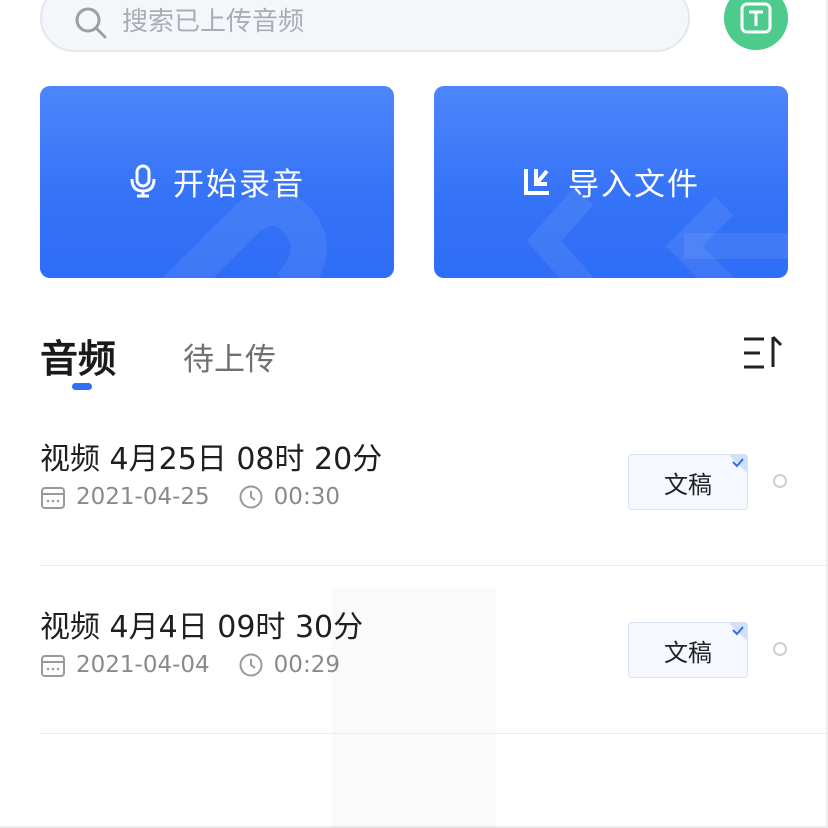 Image resolution: width=828 pixels, height=828 pixels. What do you see at coordinates (763, 353) in the screenshot?
I see `sort-icon` at bounding box center [763, 353].